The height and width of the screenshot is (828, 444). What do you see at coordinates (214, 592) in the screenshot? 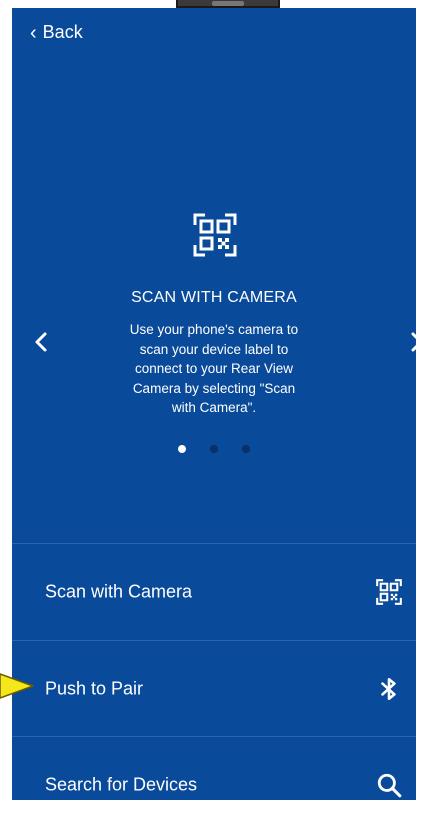
I see `scan-with-camera-option: Scan with Camera` at bounding box center [214, 592].